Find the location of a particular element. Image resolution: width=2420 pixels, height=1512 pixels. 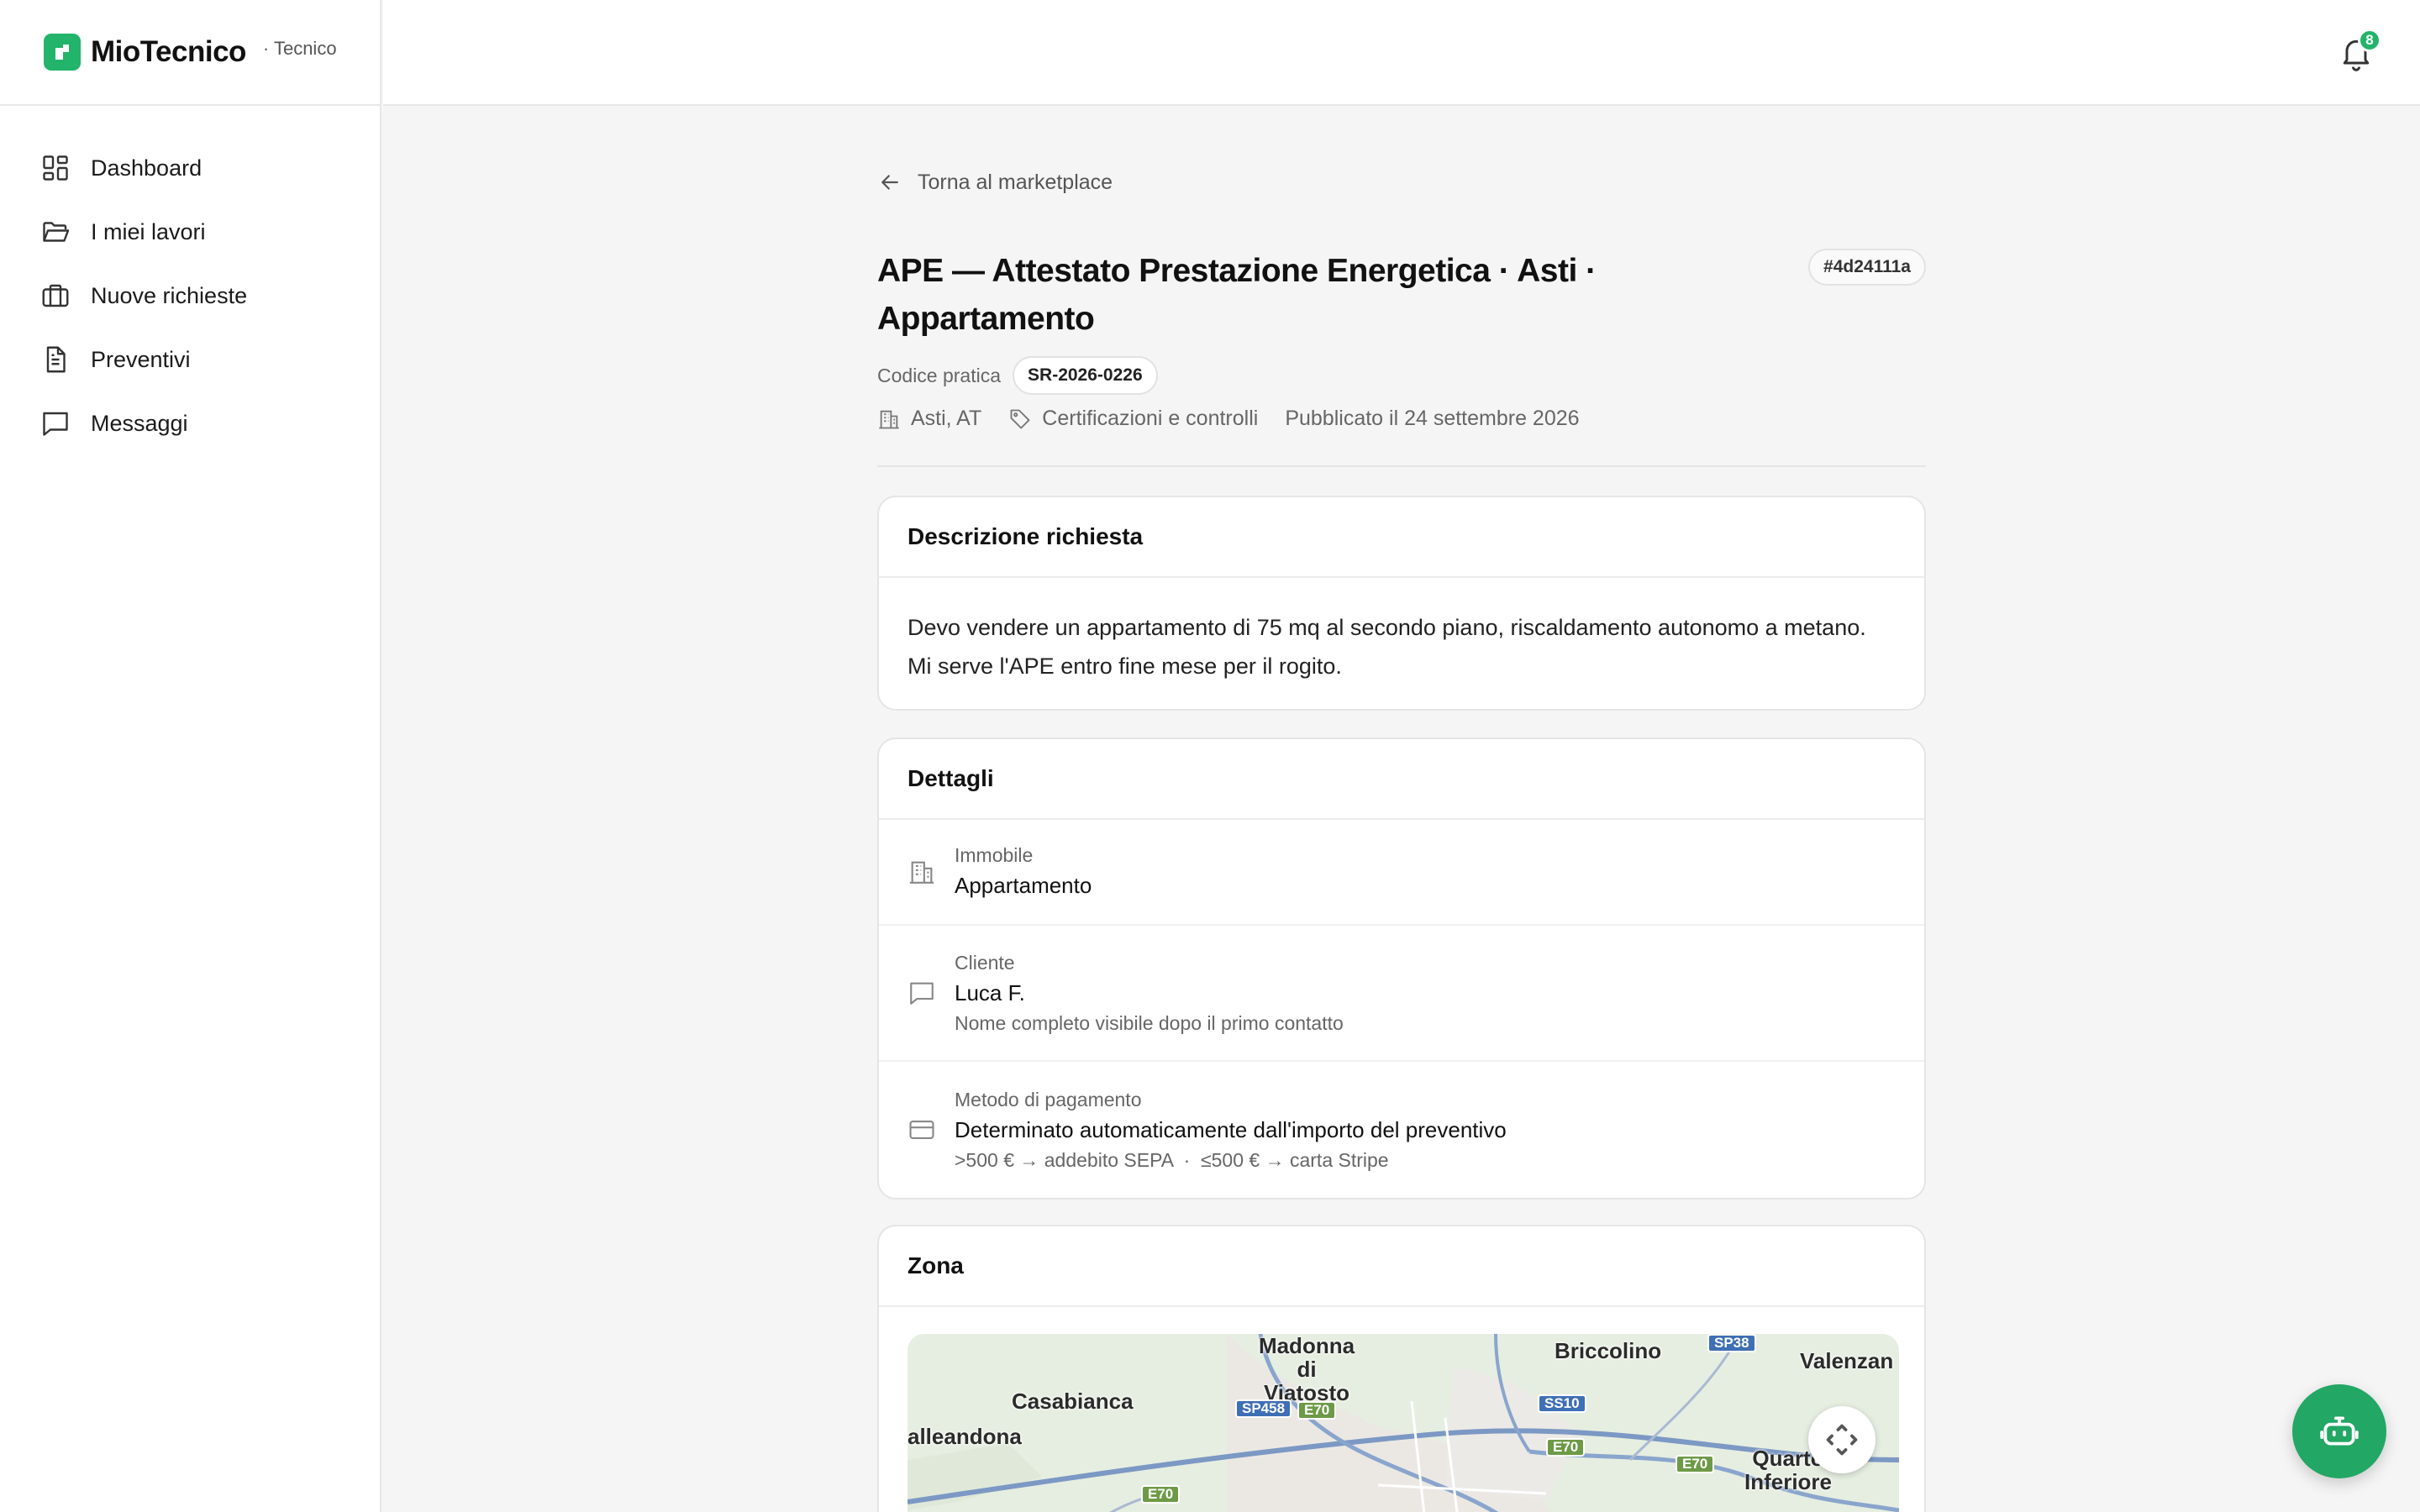

road-badge-sp458: SP458 is located at coordinates (1263, 1408).